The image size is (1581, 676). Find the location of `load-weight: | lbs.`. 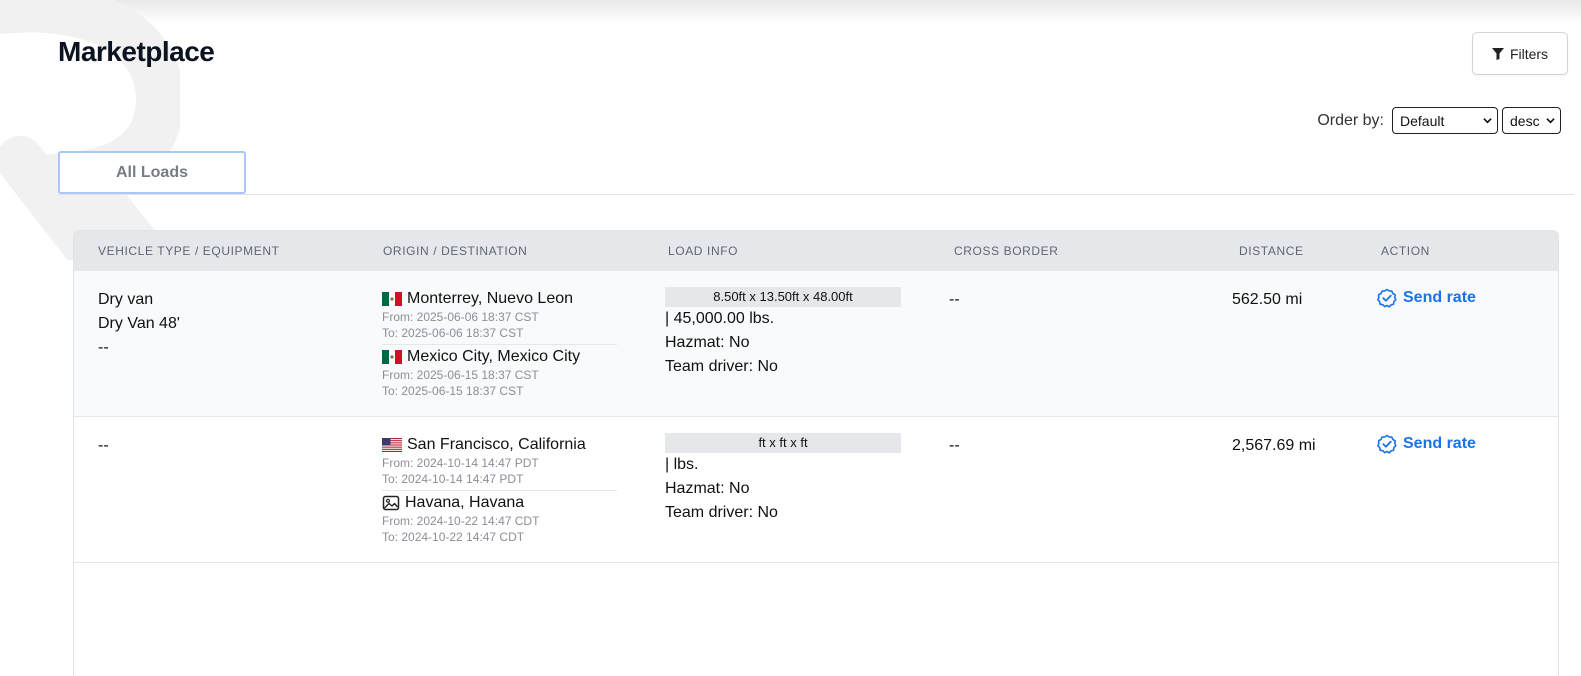

load-weight: | lbs. is located at coordinates (682, 464).